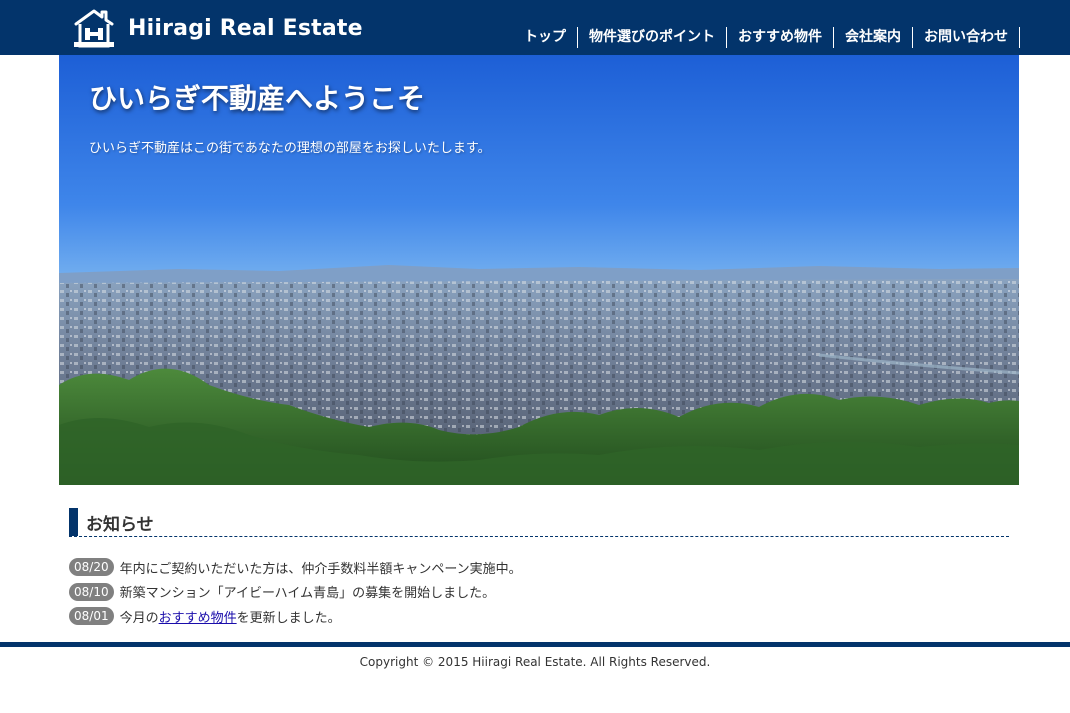  I want to click on news-title: お知らせ, so click(120, 525).